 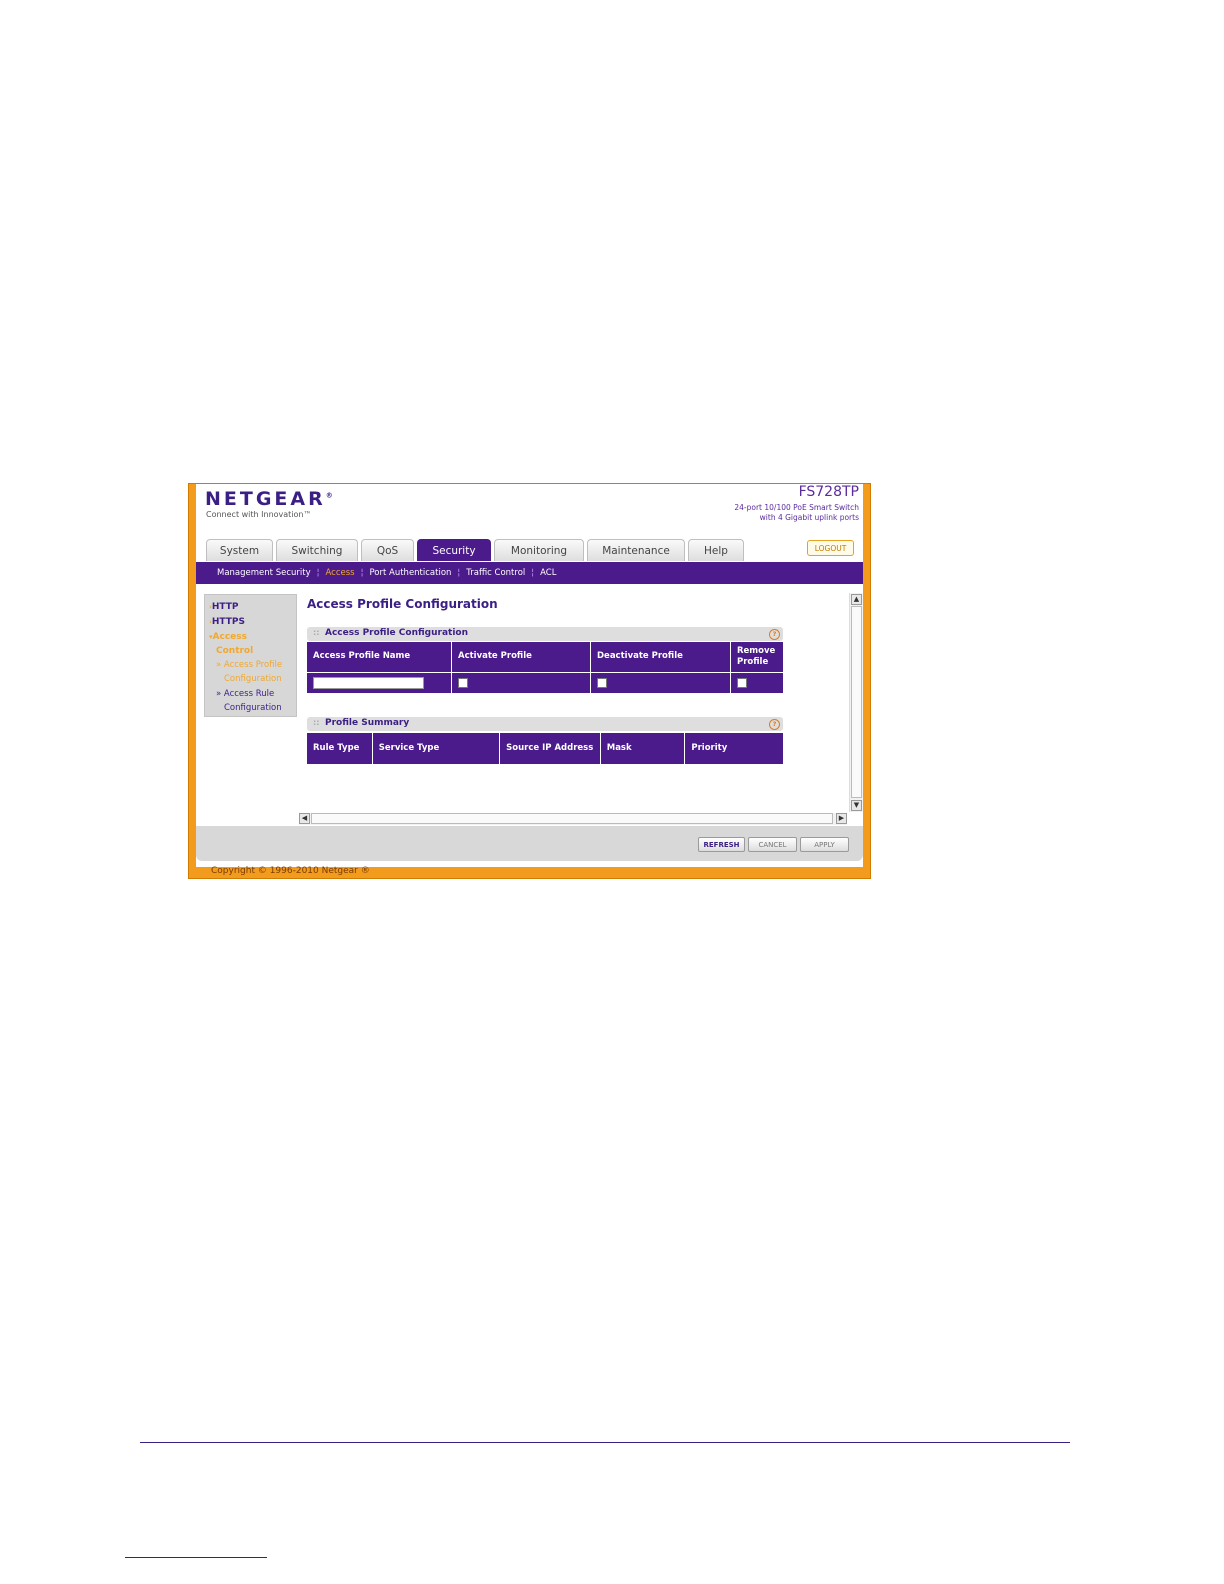 What do you see at coordinates (550, 748) in the screenshot?
I see `column-header: Source IP Address` at bounding box center [550, 748].